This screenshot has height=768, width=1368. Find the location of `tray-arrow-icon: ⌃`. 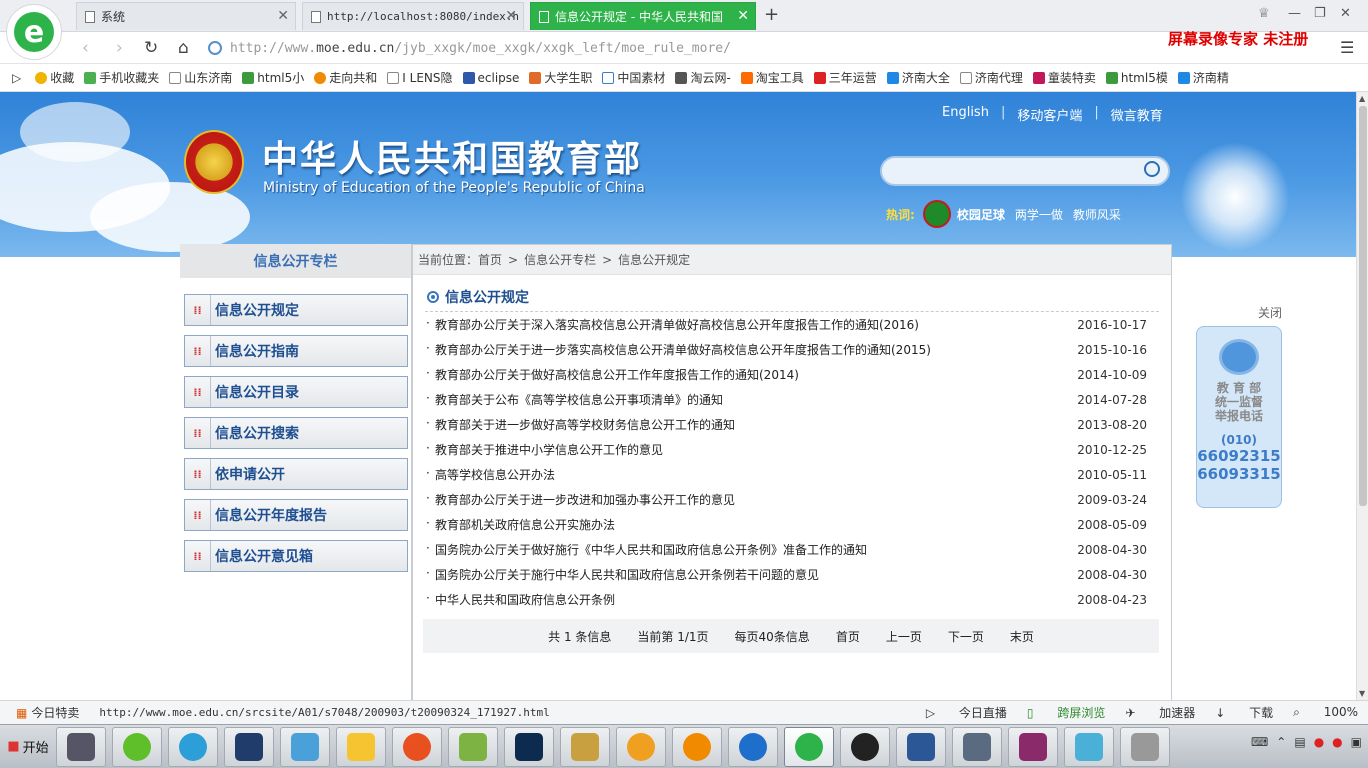

tray-arrow-icon: ⌃ is located at coordinates (1281, 742).